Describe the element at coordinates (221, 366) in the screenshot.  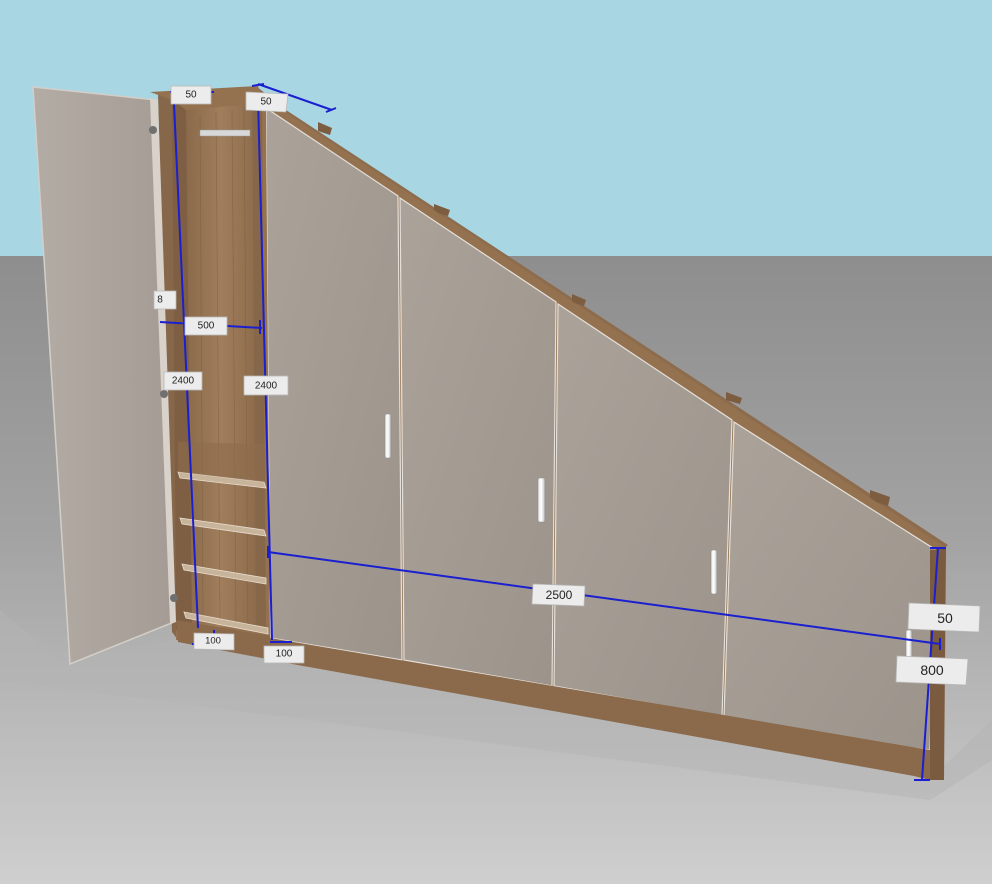
I see `column-interior` at that location.